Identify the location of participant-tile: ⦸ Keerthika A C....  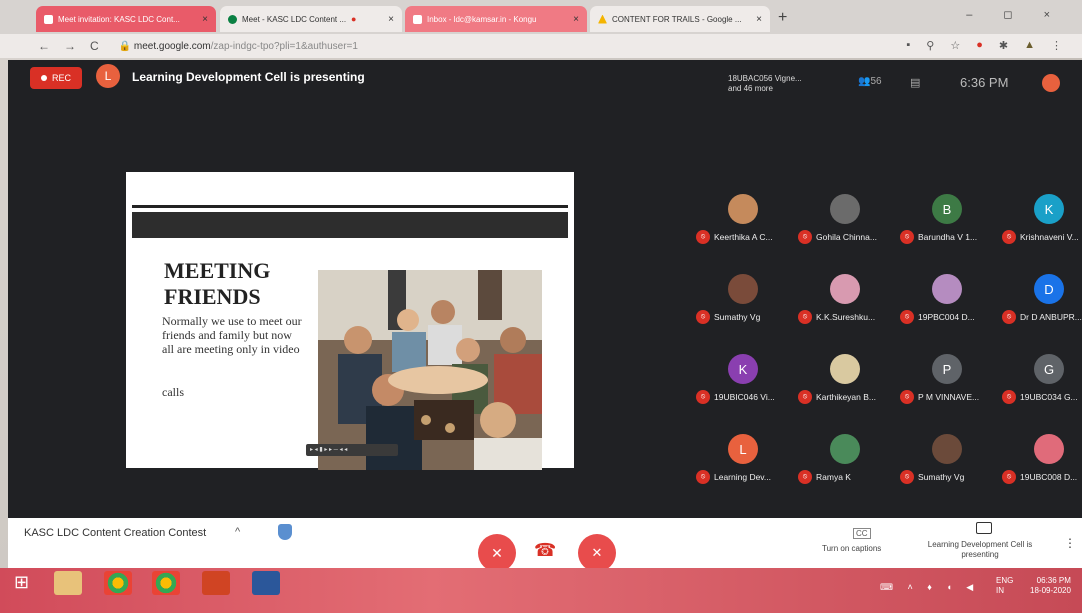
(744, 220).